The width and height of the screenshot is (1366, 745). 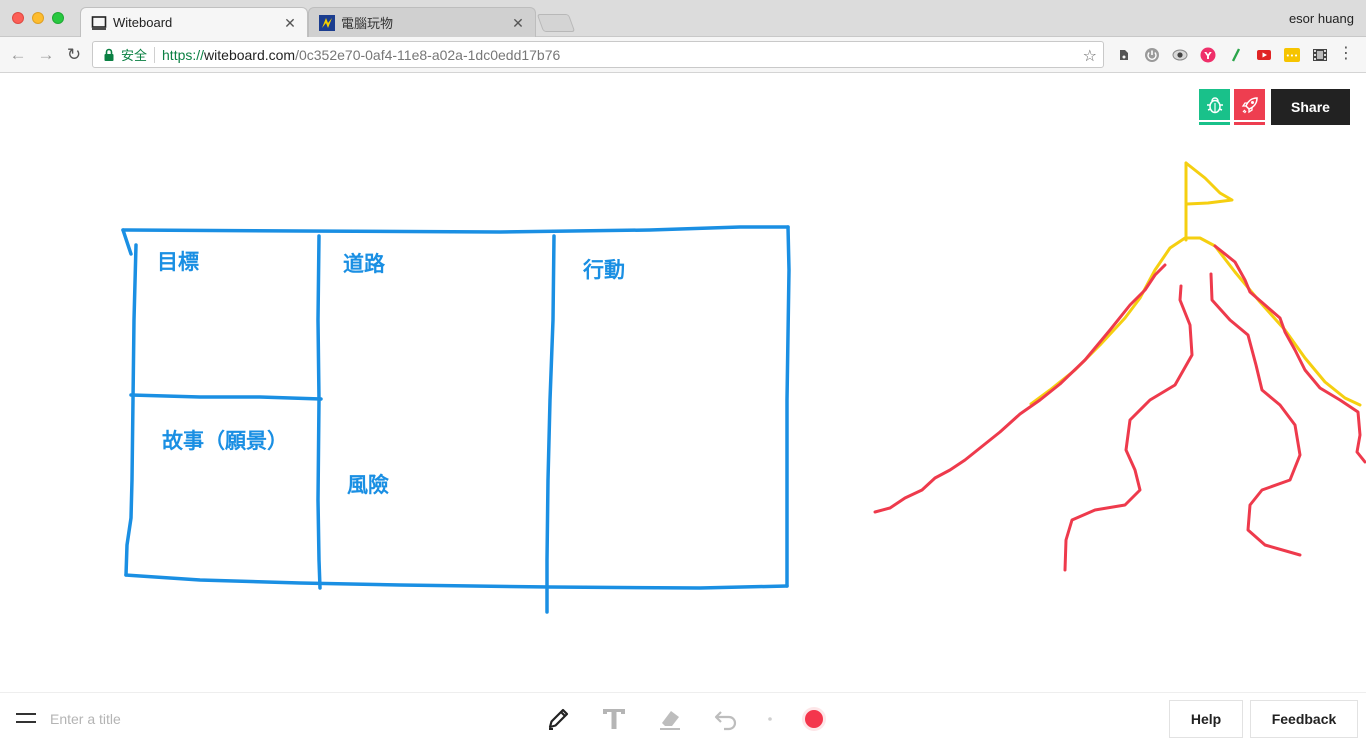 What do you see at coordinates (1152, 55) in the screenshot?
I see `power-icon` at bounding box center [1152, 55].